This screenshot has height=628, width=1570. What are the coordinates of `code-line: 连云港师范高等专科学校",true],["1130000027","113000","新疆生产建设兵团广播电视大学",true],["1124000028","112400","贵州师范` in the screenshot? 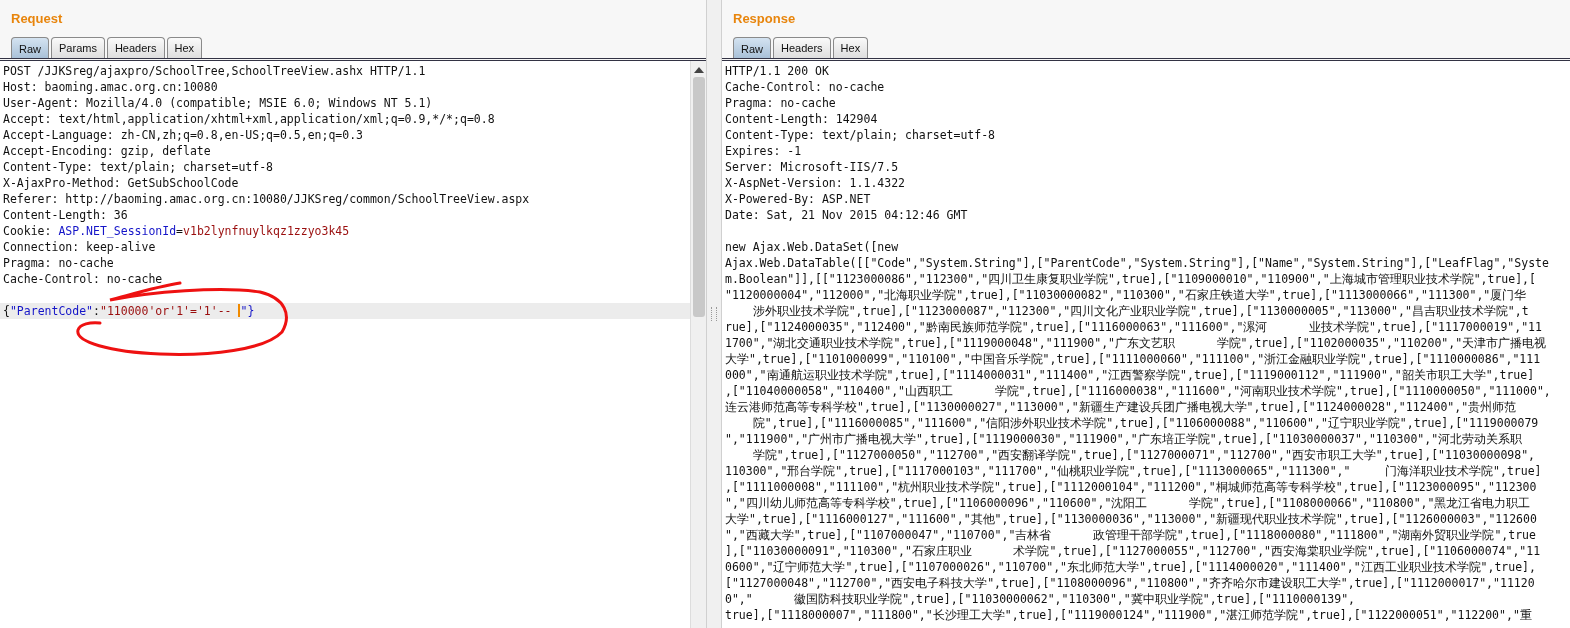 It's located at (1121, 407).